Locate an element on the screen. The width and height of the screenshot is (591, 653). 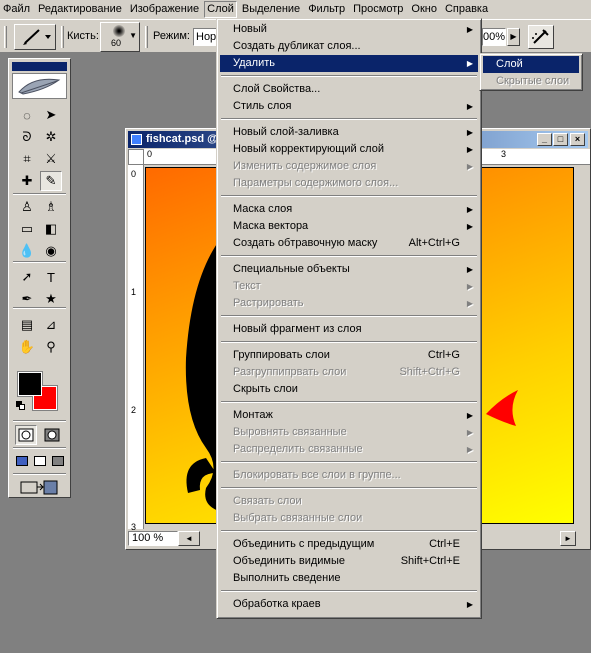
move-tool-button: ➤ is located at coordinates (51, 115).